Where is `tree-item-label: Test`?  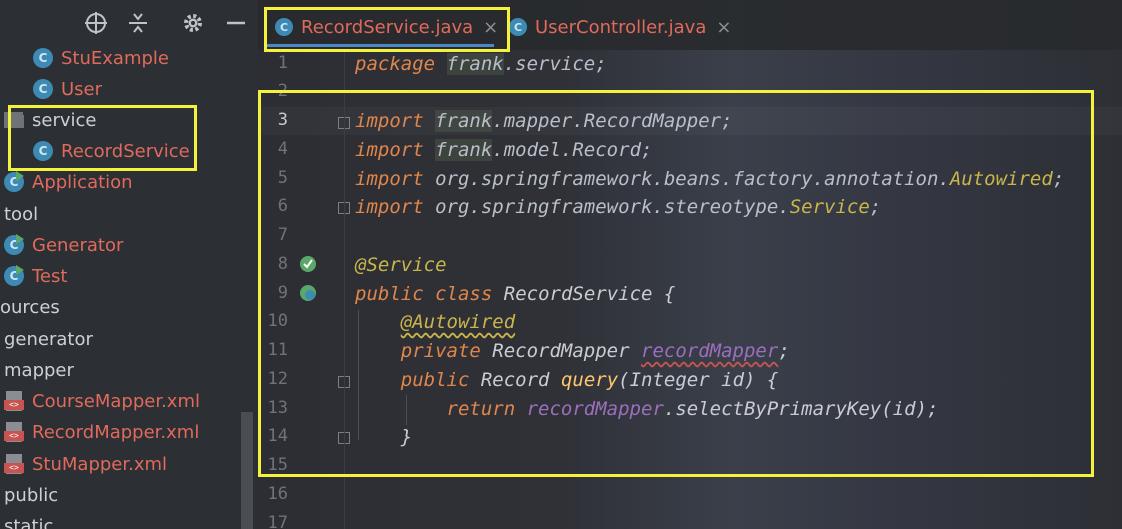
tree-item-label: Test is located at coordinates (50, 276).